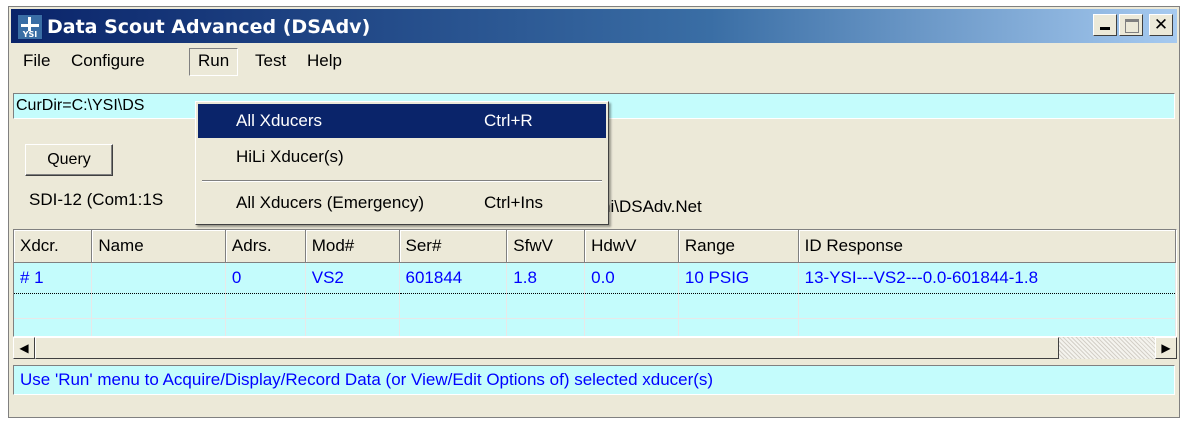 This screenshot has height=421, width=1184. What do you see at coordinates (36, 61) in the screenshot?
I see `menu-file: File` at bounding box center [36, 61].